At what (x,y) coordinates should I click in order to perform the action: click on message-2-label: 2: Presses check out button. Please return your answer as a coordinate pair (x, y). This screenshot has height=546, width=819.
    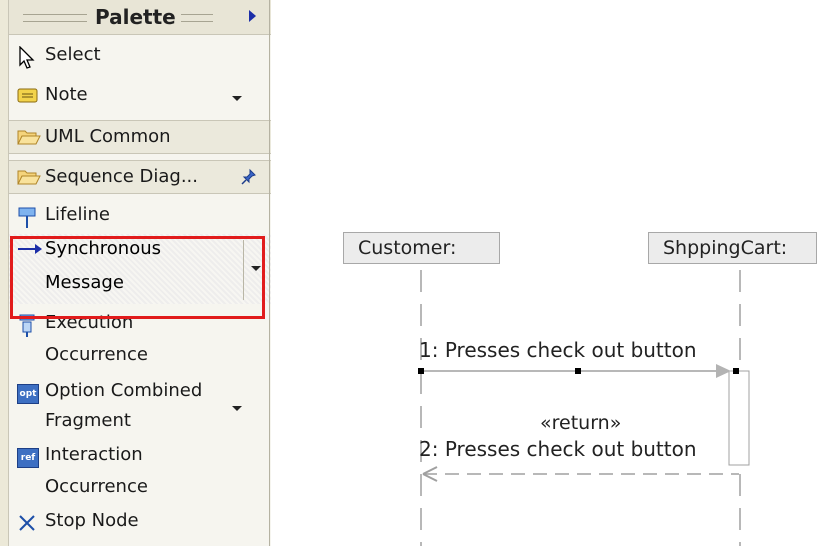
    Looking at the image, I should click on (558, 449).